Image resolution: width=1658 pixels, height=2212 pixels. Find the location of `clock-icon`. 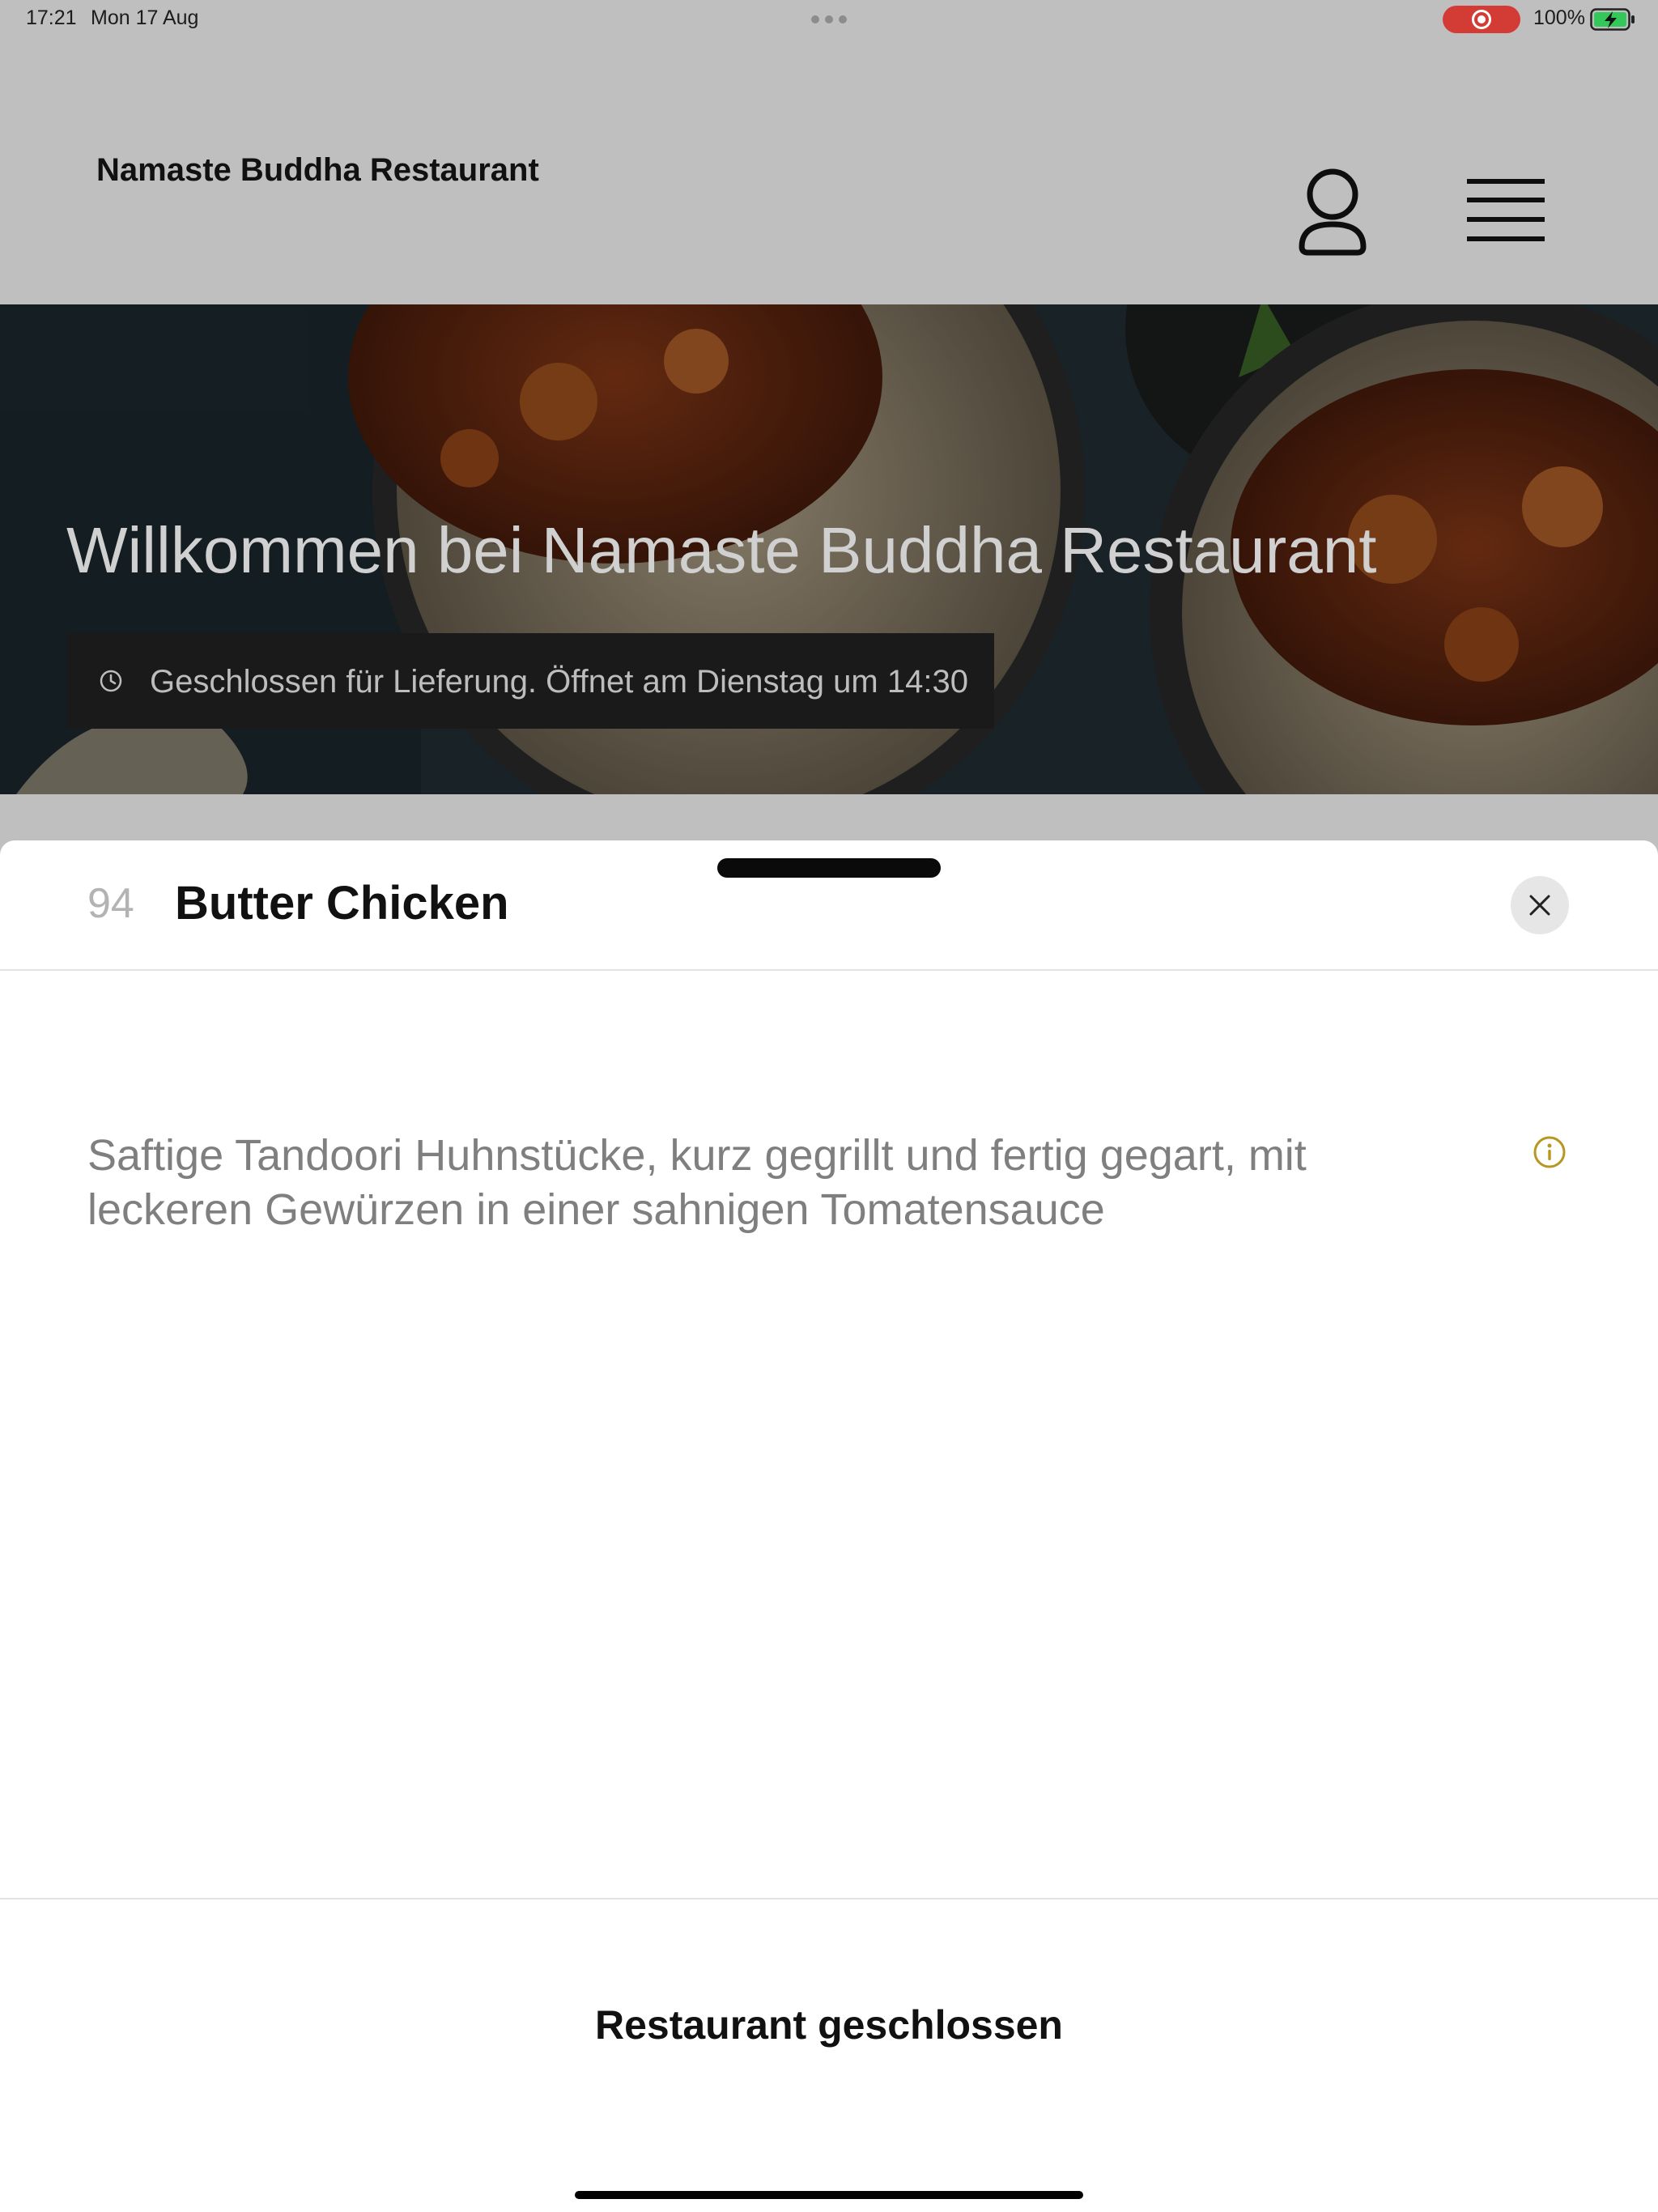

clock-icon is located at coordinates (111, 681).